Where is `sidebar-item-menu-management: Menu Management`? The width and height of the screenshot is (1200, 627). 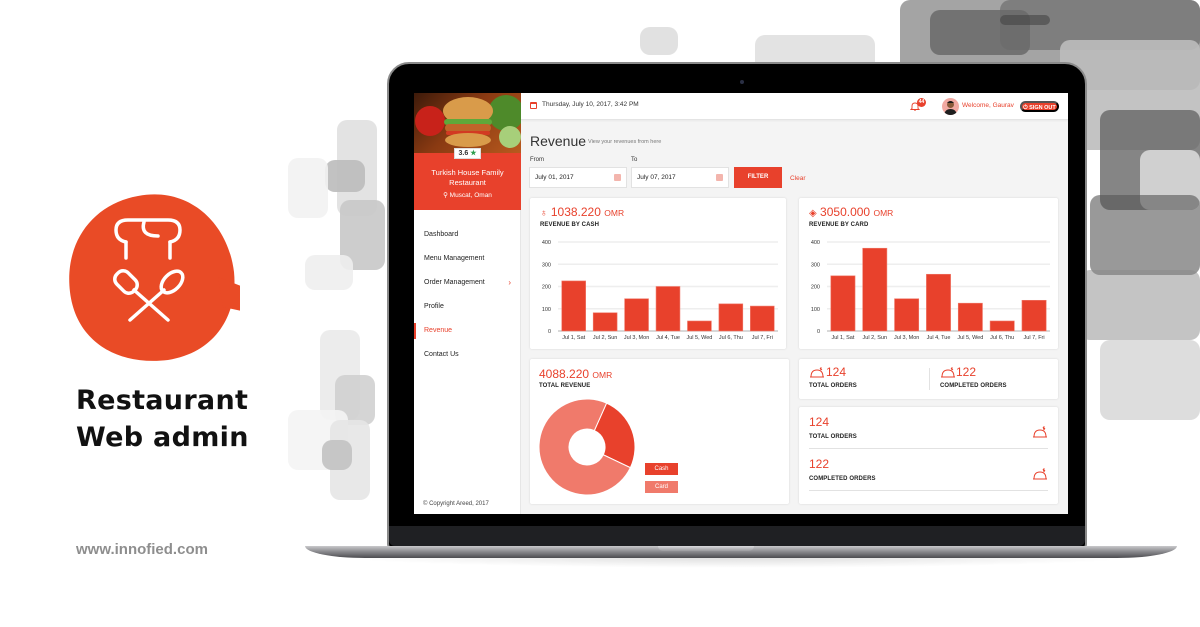 sidebar-item-menu-management: Menu Management is located at coordinates (467, 259).